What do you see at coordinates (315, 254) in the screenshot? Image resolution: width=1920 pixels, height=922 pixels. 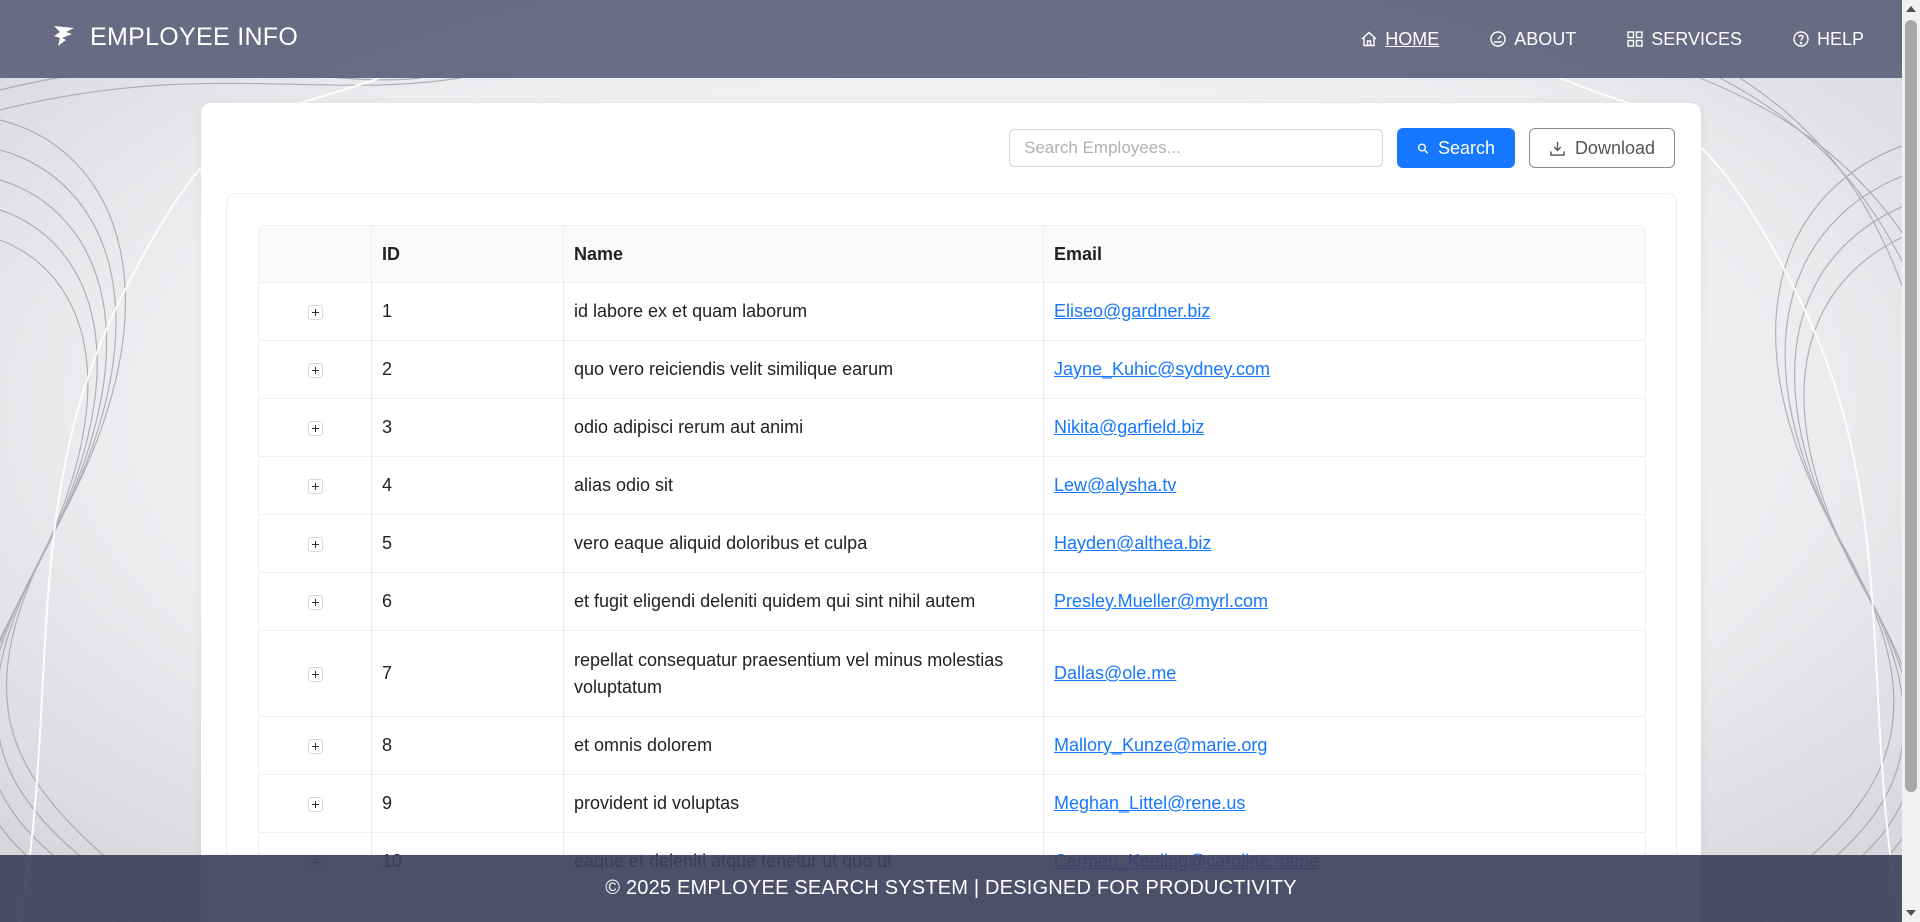 I see `column-header-expand` at bounding box center [315, 254].